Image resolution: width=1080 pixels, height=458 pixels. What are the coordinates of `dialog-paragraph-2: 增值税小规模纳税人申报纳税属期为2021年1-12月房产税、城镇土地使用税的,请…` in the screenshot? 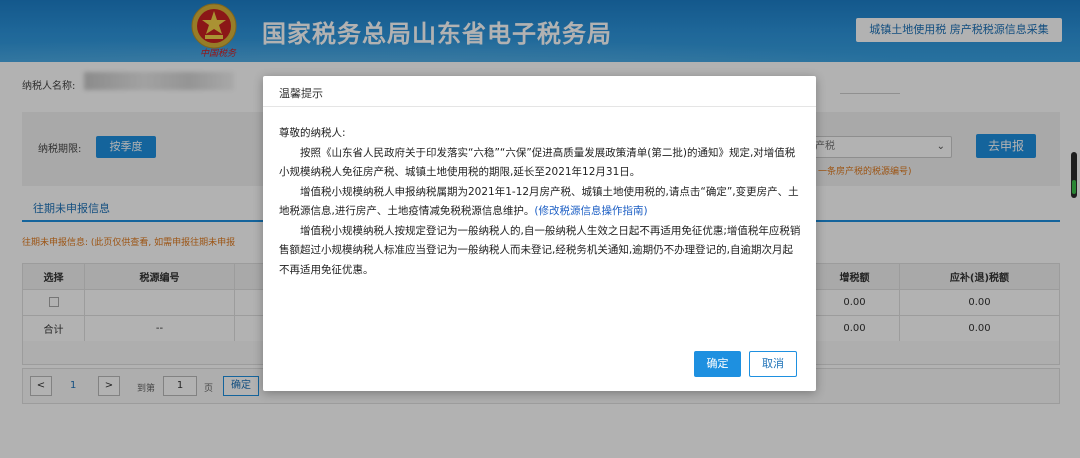 It's located at (541, 202).